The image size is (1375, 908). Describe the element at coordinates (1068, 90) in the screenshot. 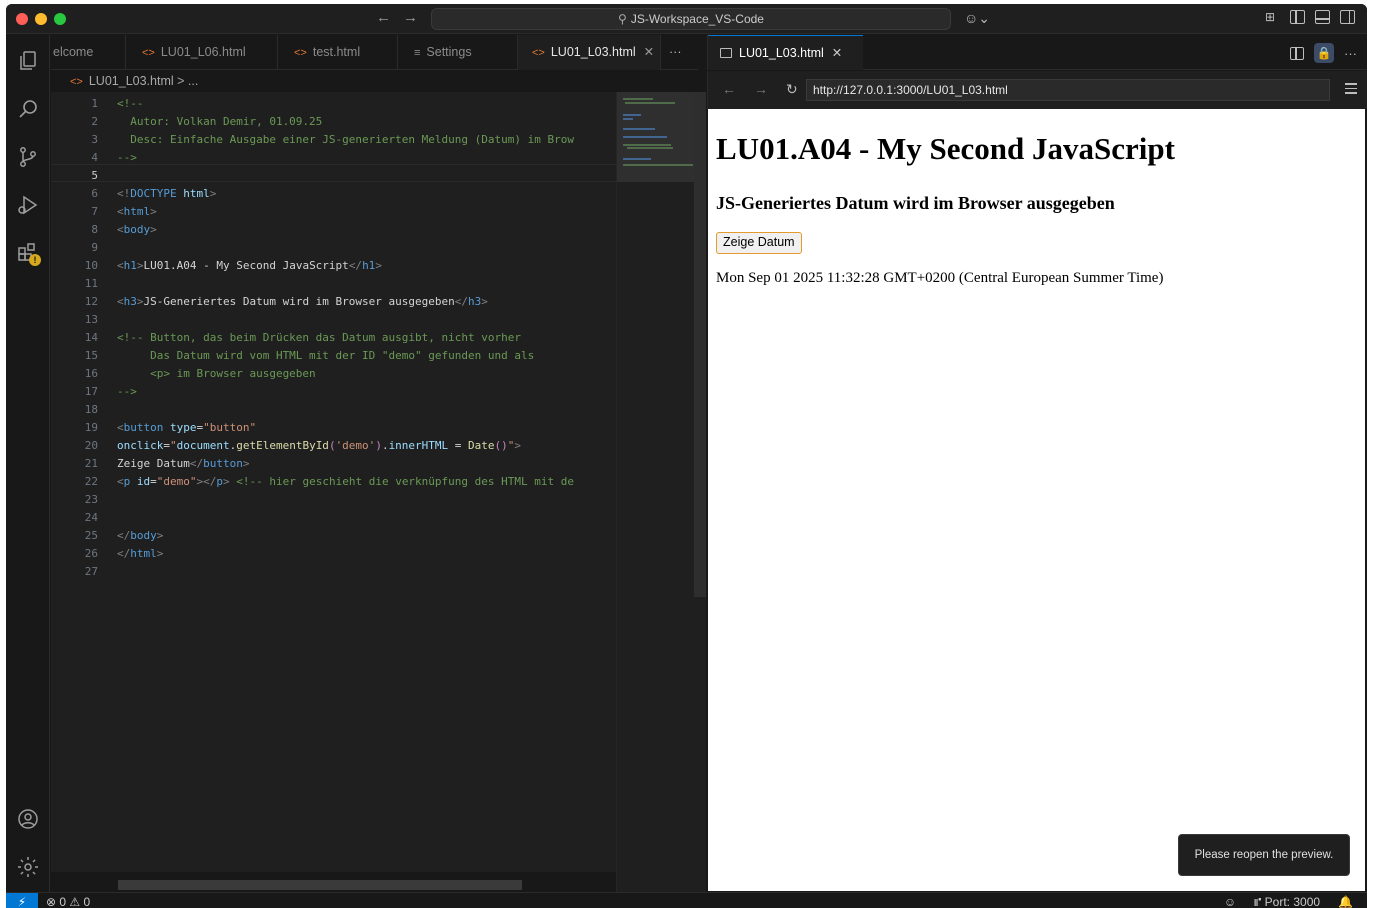

I see `url-input: http://127.0.0.1:3000/LU01_L03.html` at that location.